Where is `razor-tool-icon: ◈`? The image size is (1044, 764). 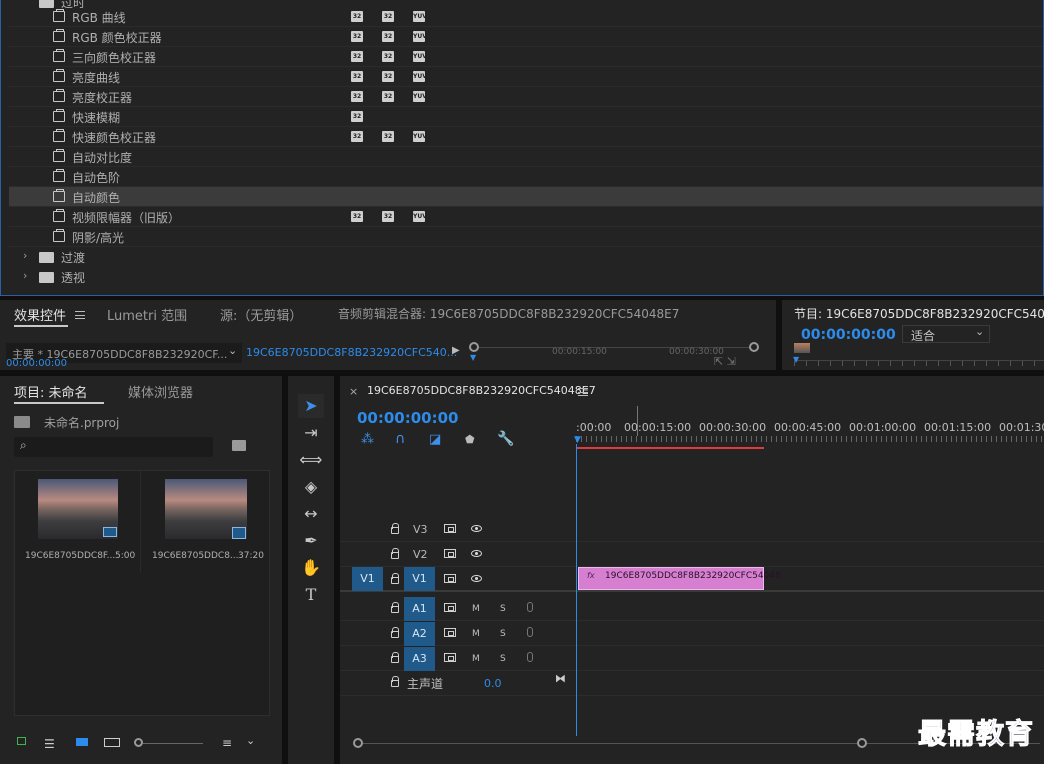 razor-tool-icon: ◈ is located at coordinates (311, 487).